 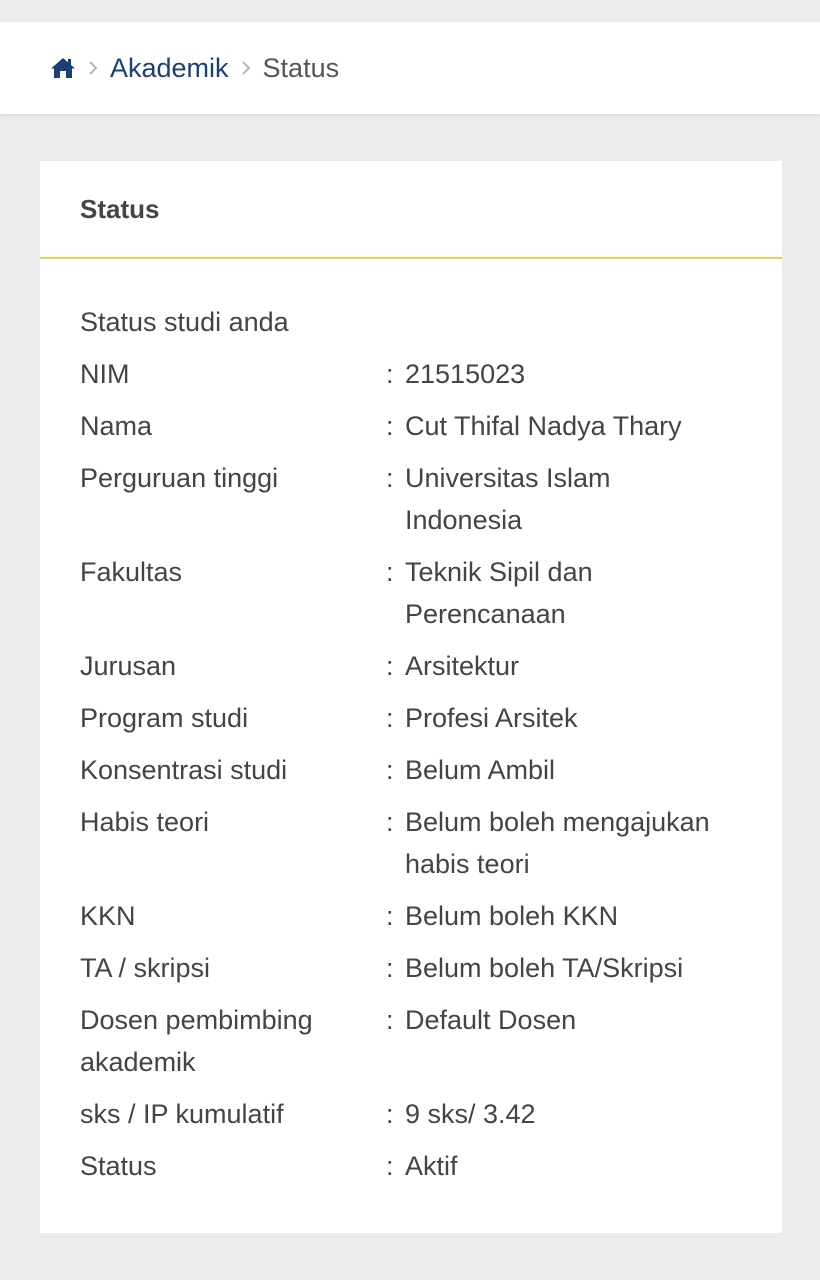 What do you see at coordinates (491, 718) in the screenshot?
I see `info-value: Profesi Arsitek` at bounding box center [491, 718].